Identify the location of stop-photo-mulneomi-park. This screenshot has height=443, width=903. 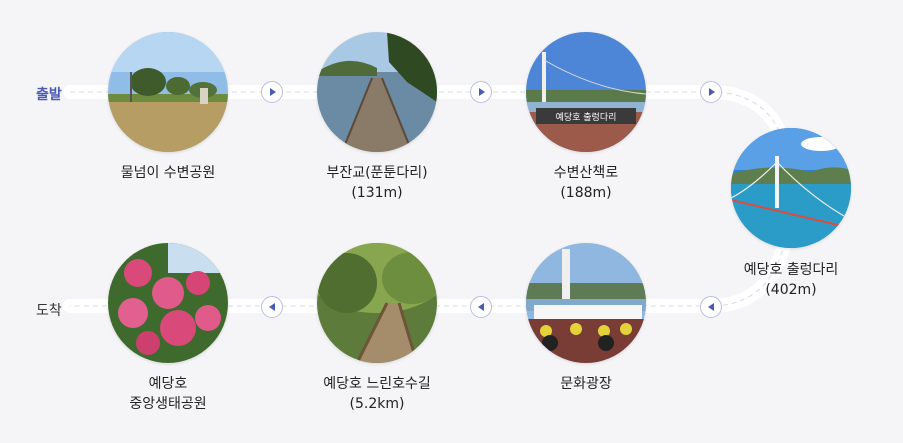
(168, 92).